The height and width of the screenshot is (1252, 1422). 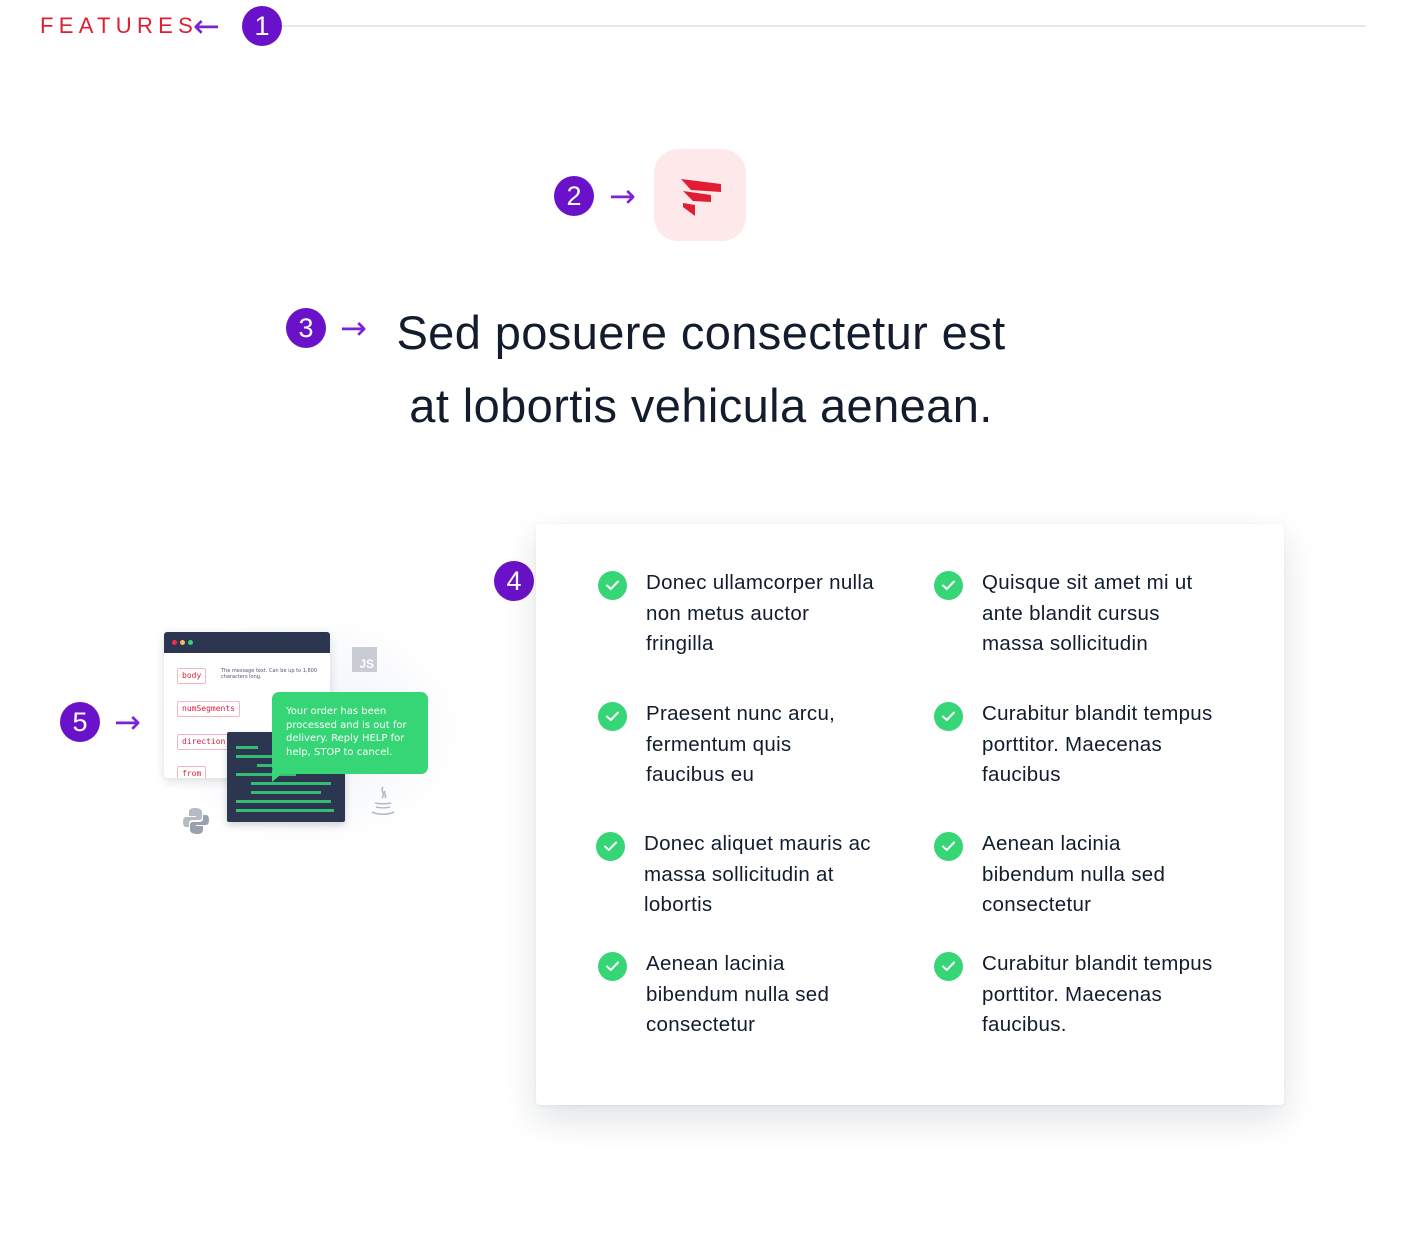 I want to click on annotation-marker-5: 5, so click(x=80, y=722).